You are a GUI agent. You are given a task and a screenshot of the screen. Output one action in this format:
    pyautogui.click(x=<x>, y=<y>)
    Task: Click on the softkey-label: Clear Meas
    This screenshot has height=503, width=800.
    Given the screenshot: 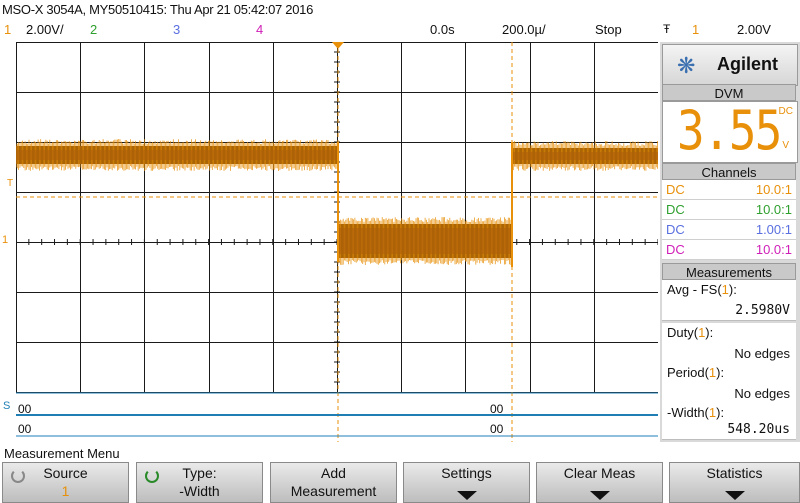 What is the action you would take?
    pyautogui.click(x=599, y=473)
    